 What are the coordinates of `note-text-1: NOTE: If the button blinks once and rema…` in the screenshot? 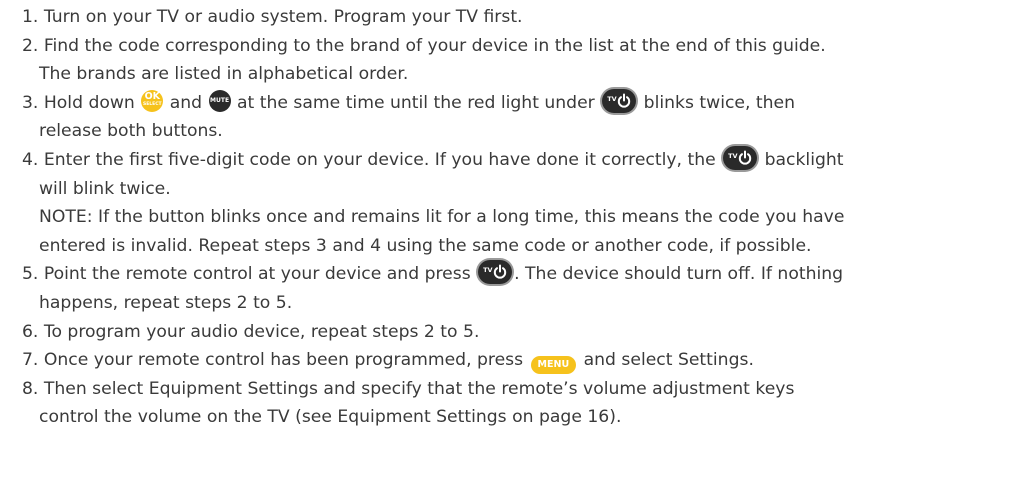 It's located at (442, 217).